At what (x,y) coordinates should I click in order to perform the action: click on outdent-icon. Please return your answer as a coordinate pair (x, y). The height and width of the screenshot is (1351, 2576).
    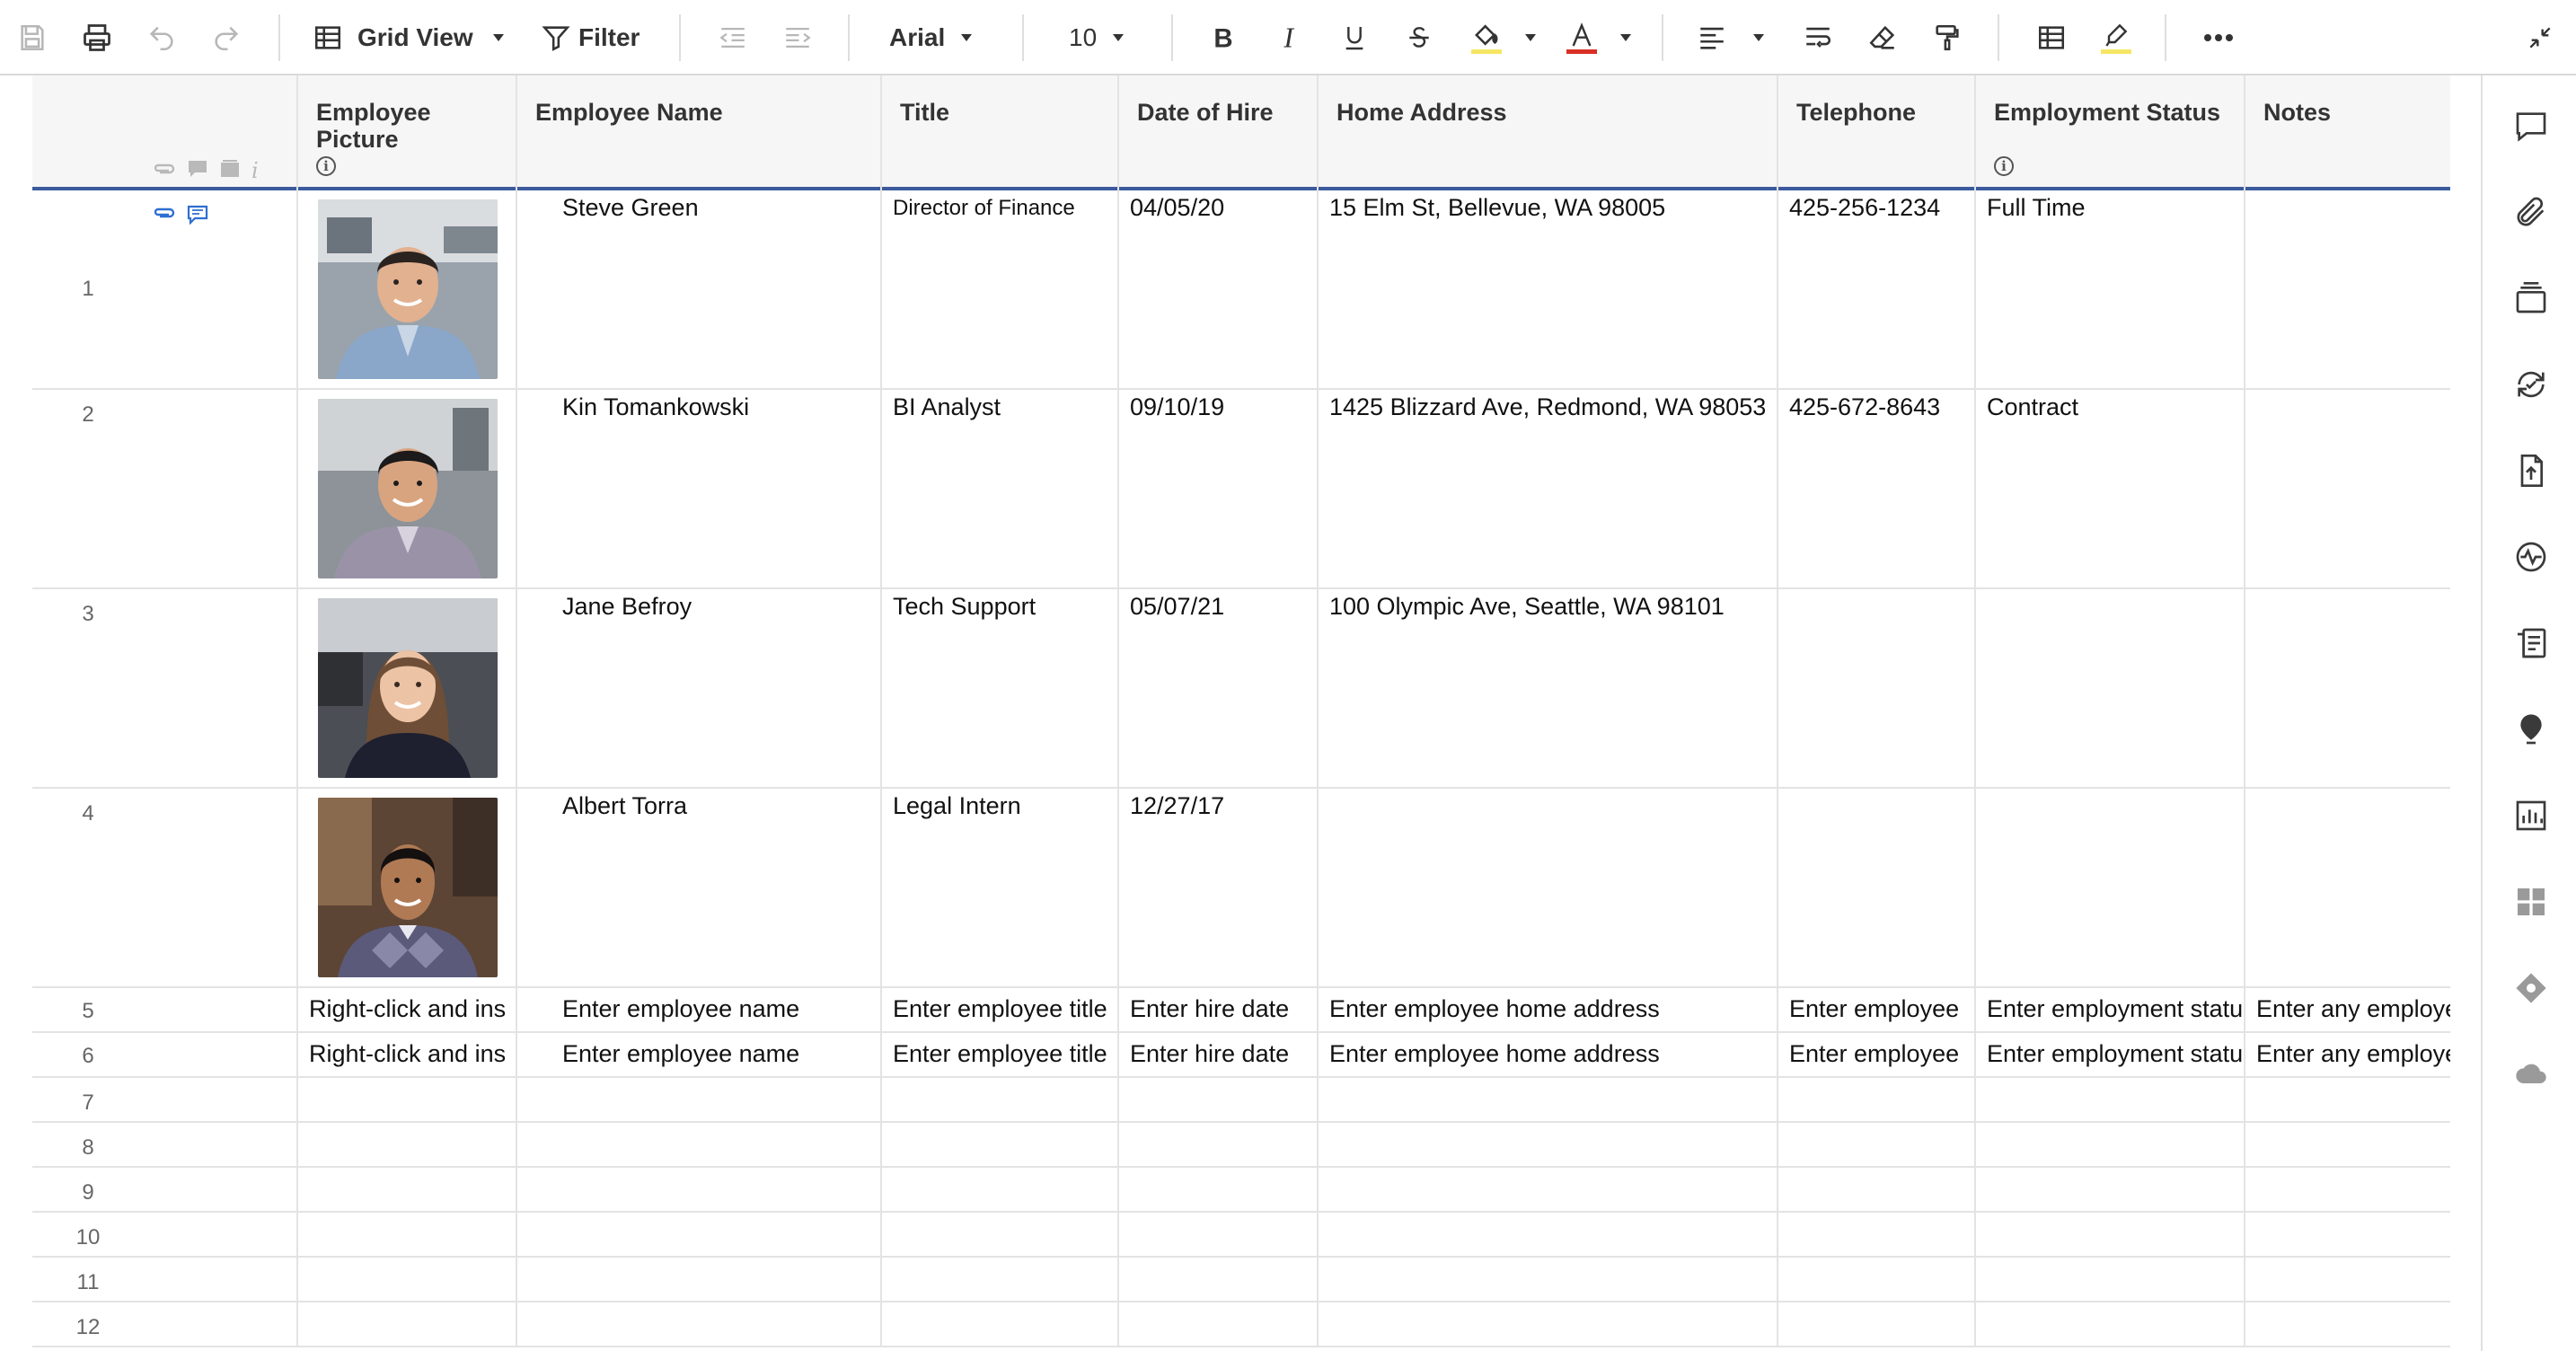
    Looking at the image, I should click on (733, 38).